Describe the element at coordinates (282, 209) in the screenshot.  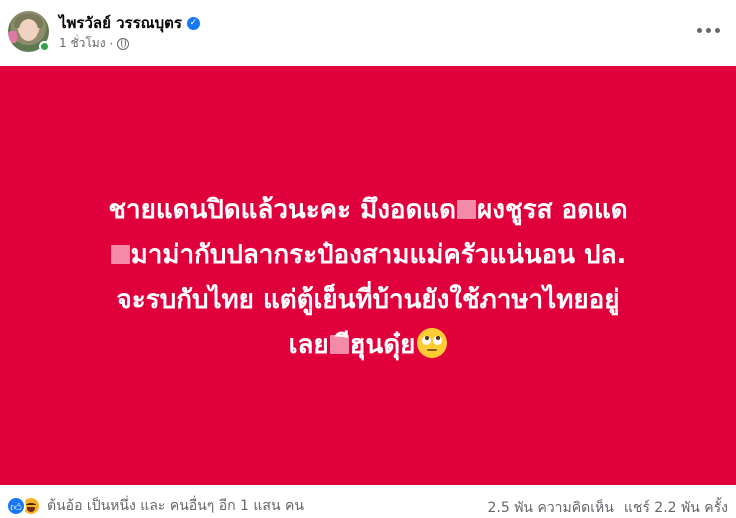
I see `post-text-segment: ชายแดนปิดแล้วนะคะ มึงอดแด` at that location.